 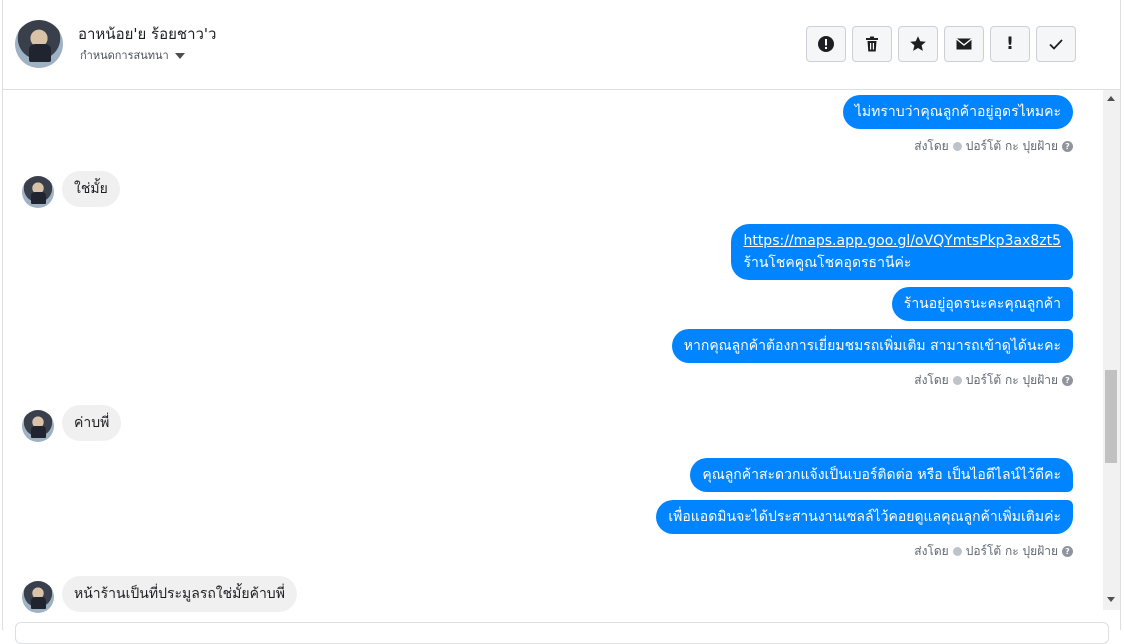 I want to click on envelope-icon, so click(x=964, y=44).